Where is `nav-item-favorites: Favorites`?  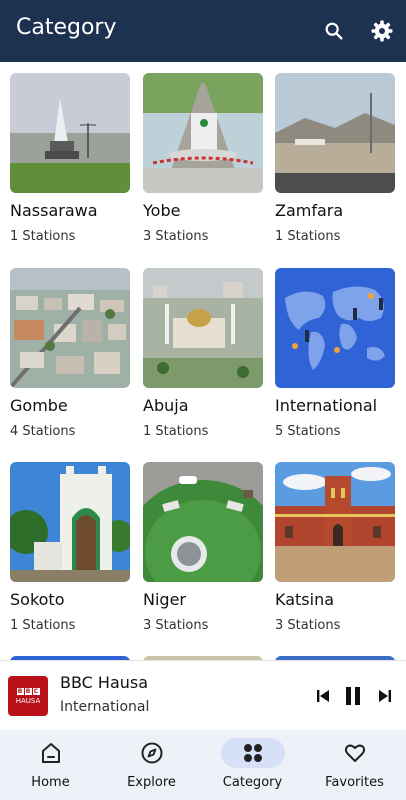
nav-item-favorites: Favorites is located at coordinates (354, 765).